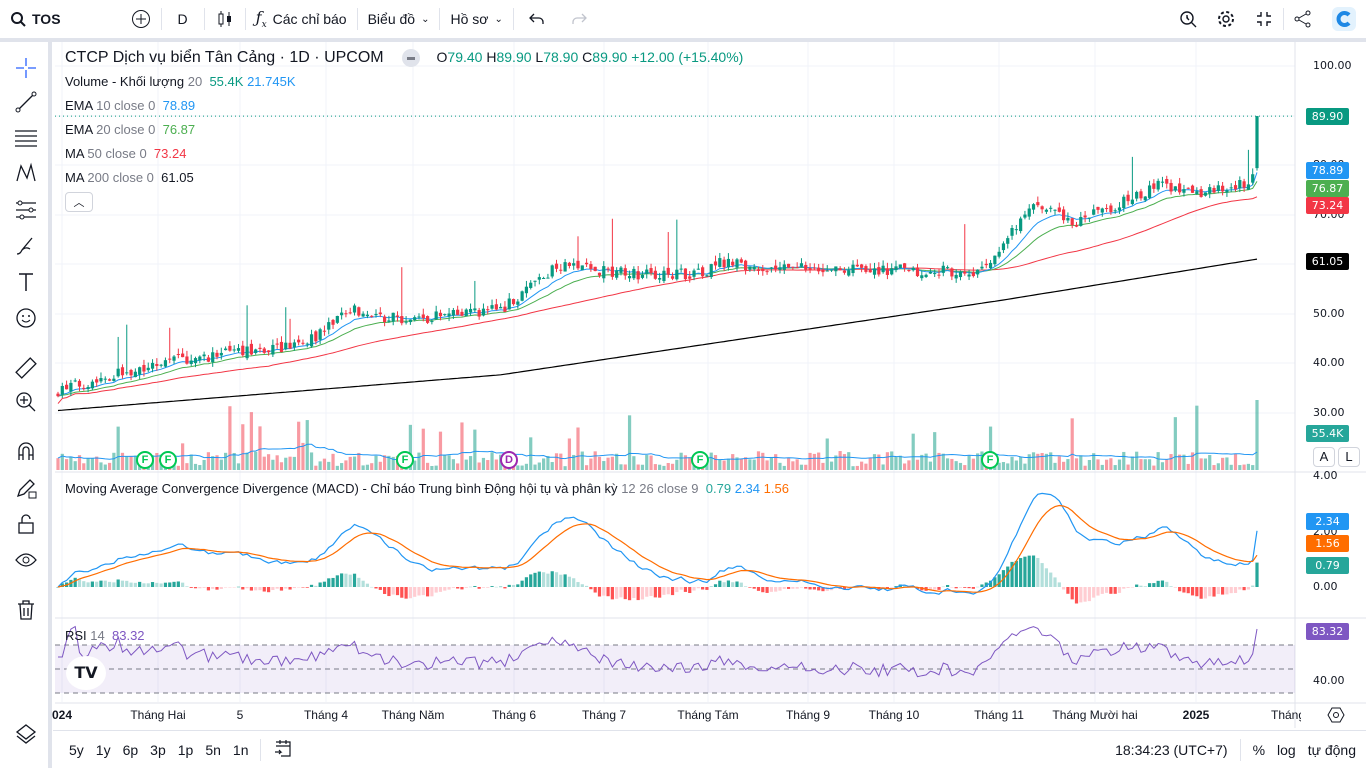  Describe the element at coordinates (26, 402) in the screenshot. I see `zoom-tool` at that location.